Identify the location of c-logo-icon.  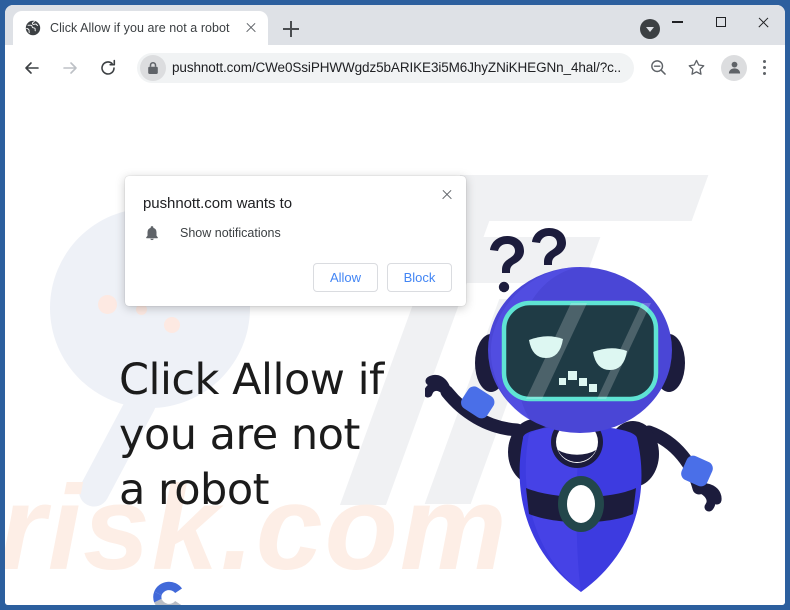
(167, 593).